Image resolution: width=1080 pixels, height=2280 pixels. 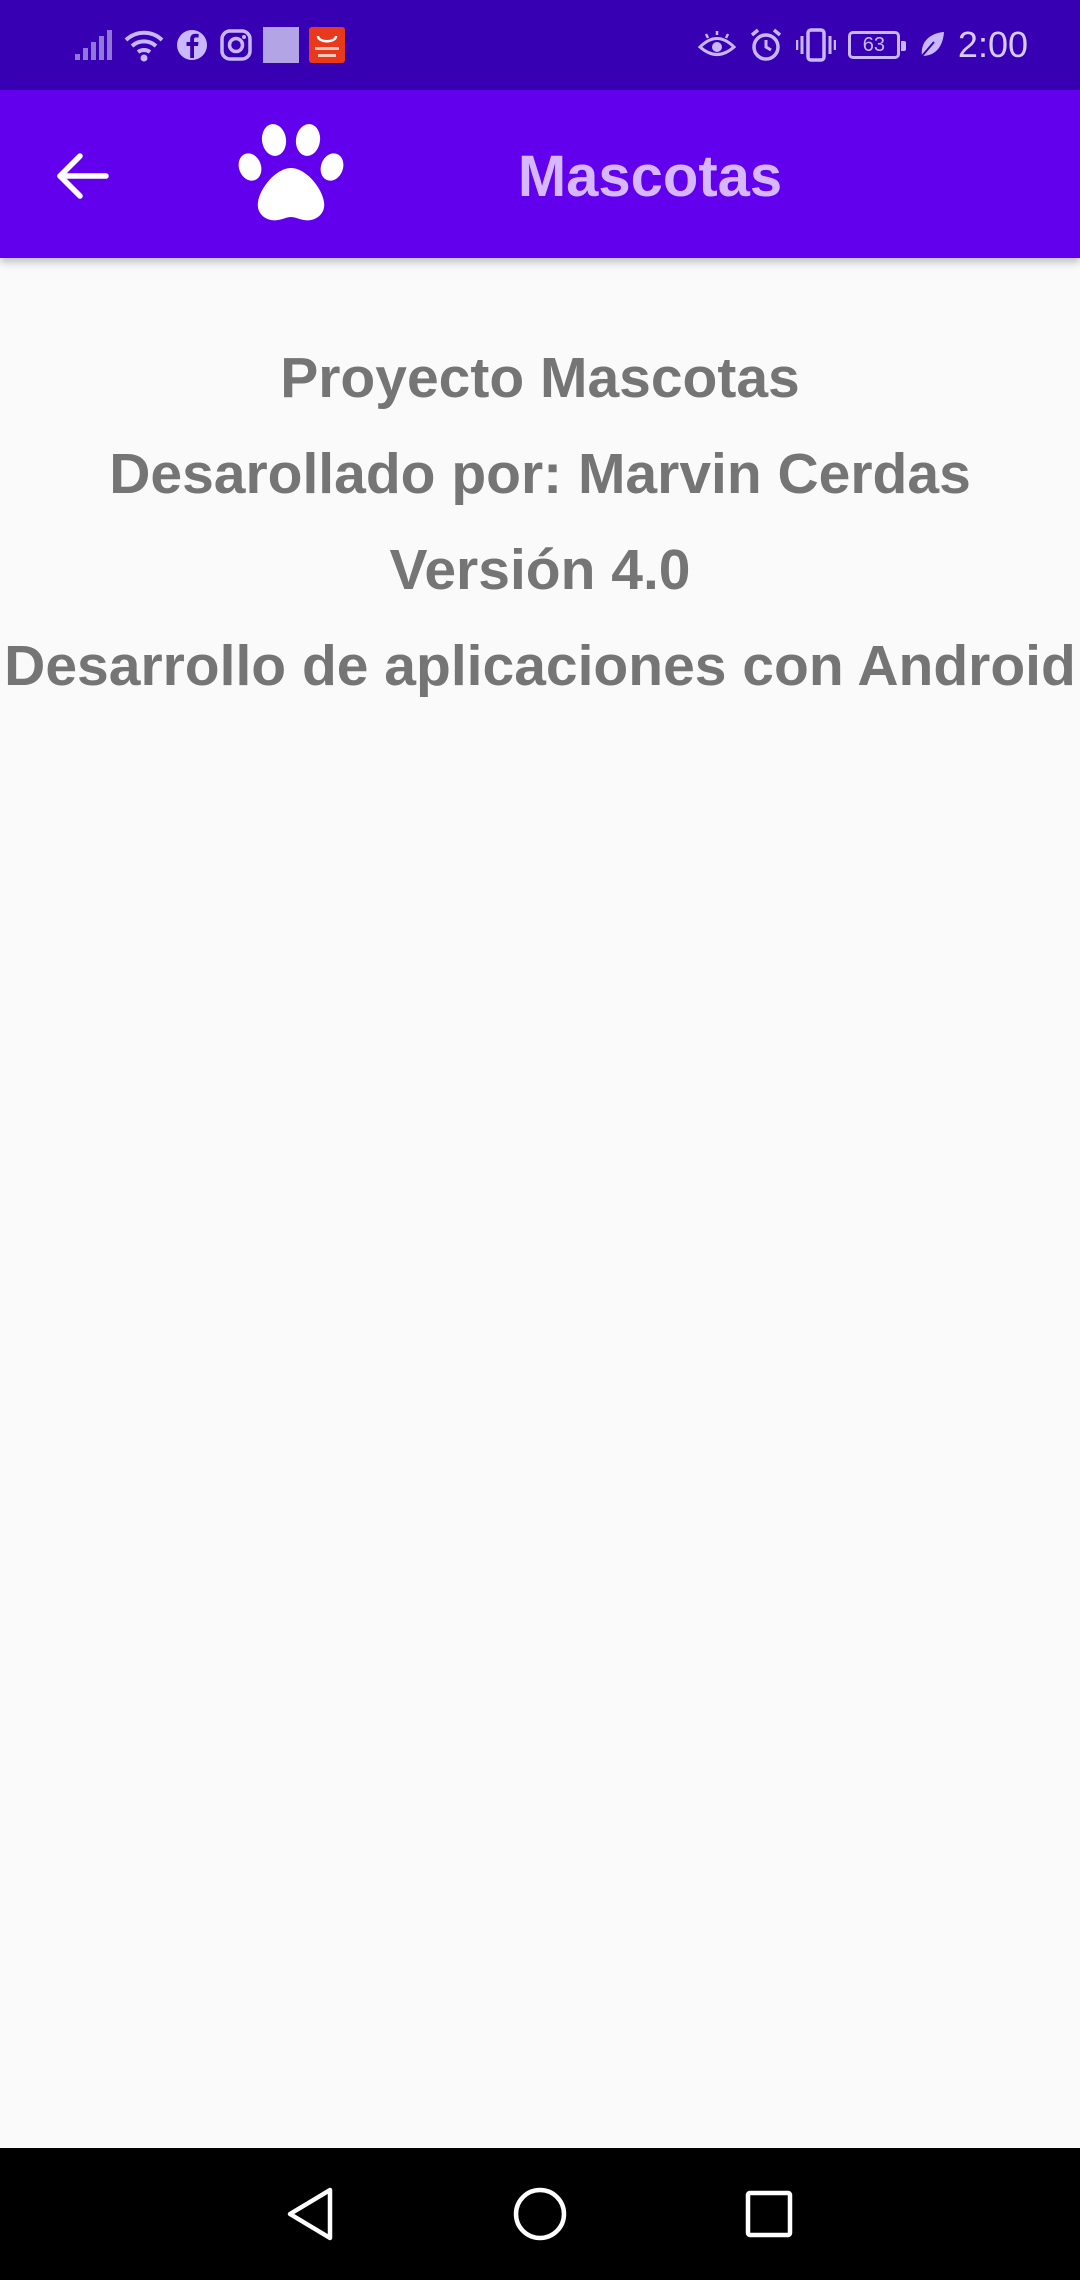 I want to click on project-name-text: Proyecto Mascotas, so click(x=540, y=378).